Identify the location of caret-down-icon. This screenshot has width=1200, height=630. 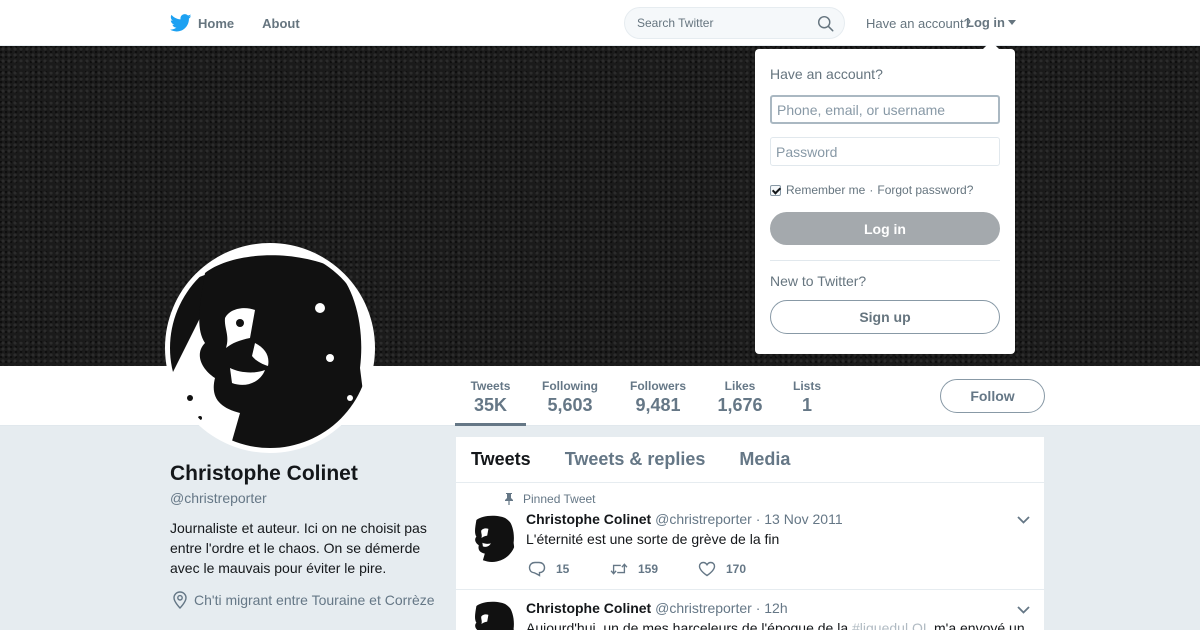
(1012, 22).